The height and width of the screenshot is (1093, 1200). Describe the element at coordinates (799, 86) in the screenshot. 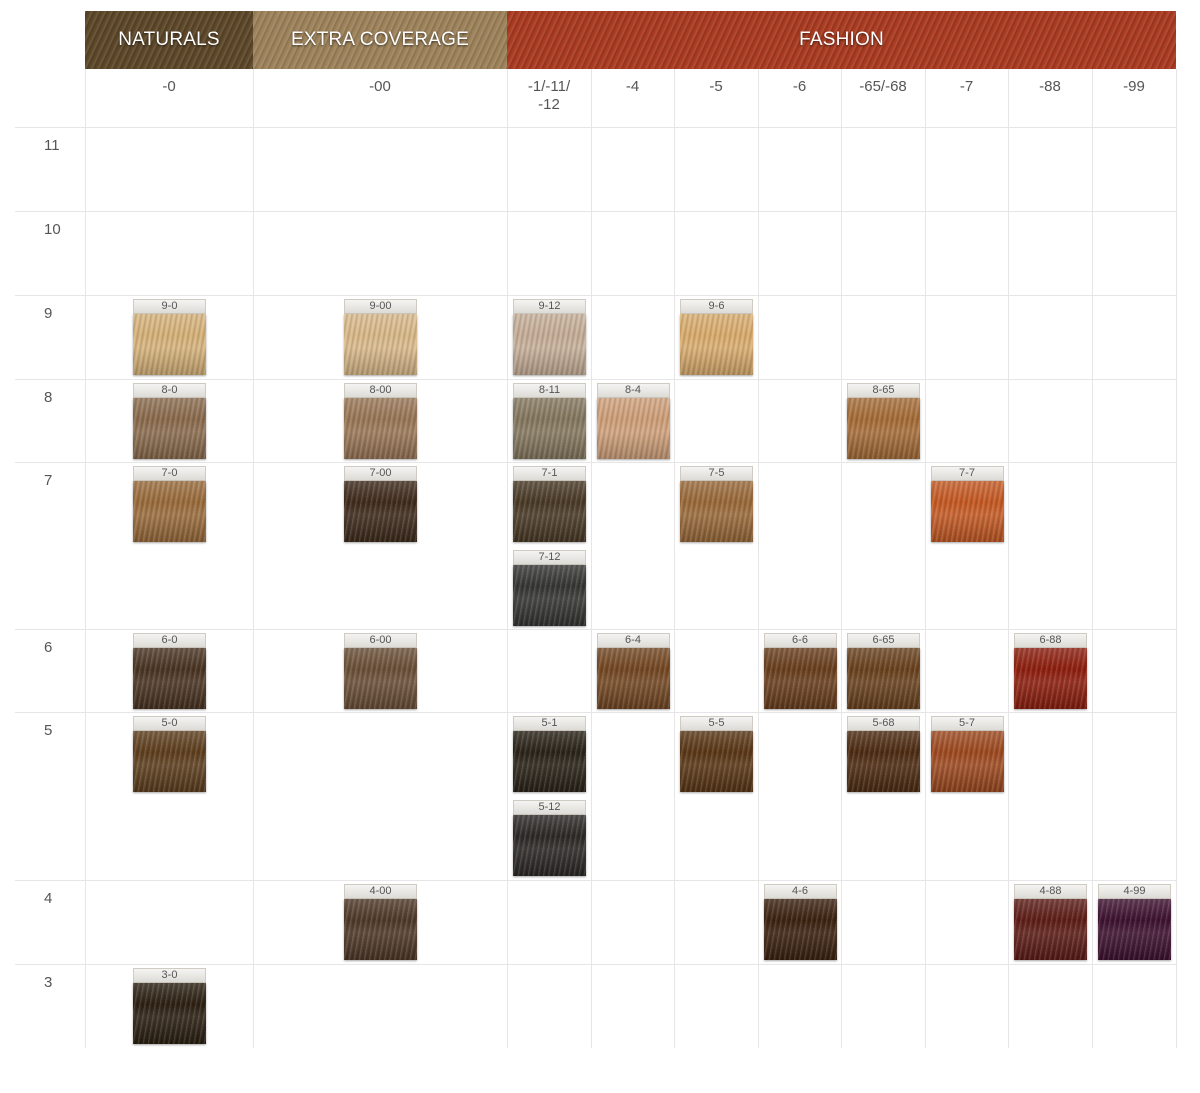

I see `column-label: -6` at that location.